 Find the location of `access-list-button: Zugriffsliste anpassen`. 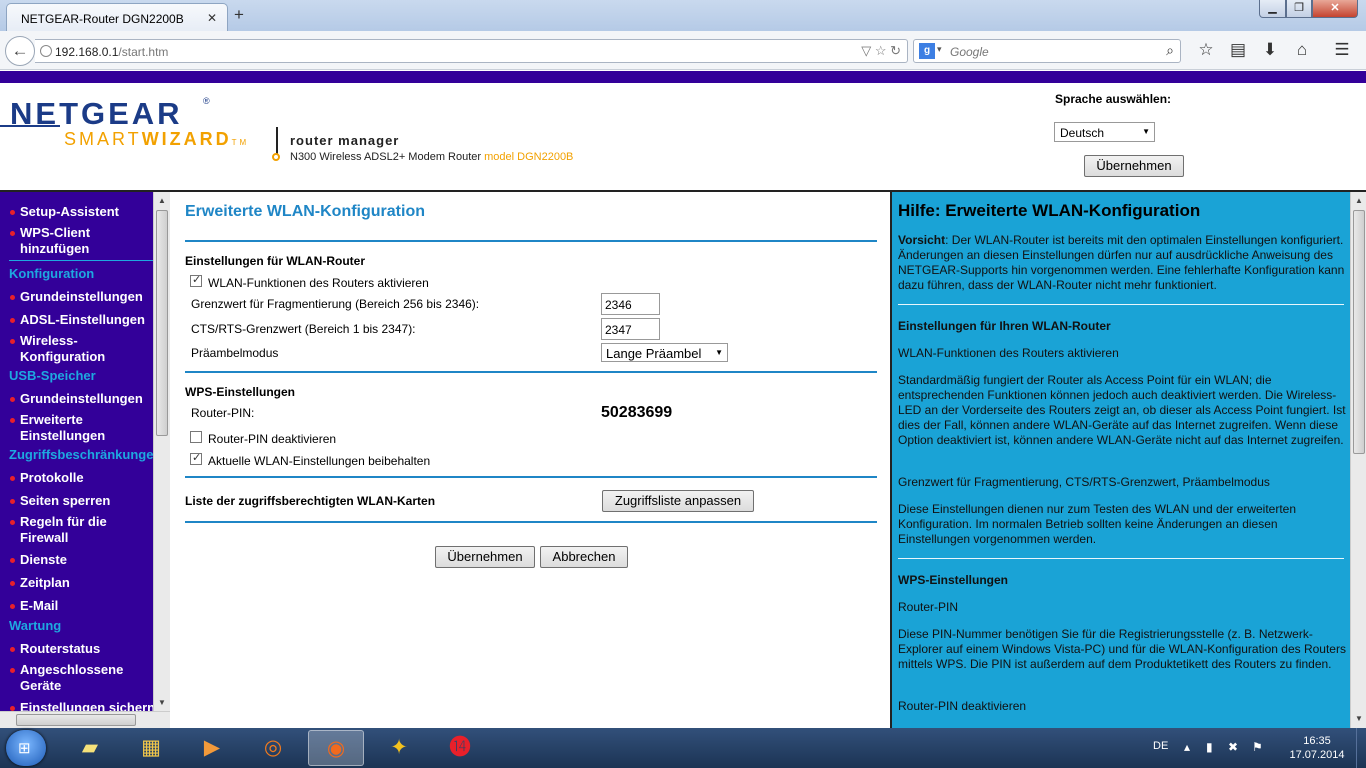

access-list-button: Zugriffsliste anpassen is located at coordinates (678, 501).